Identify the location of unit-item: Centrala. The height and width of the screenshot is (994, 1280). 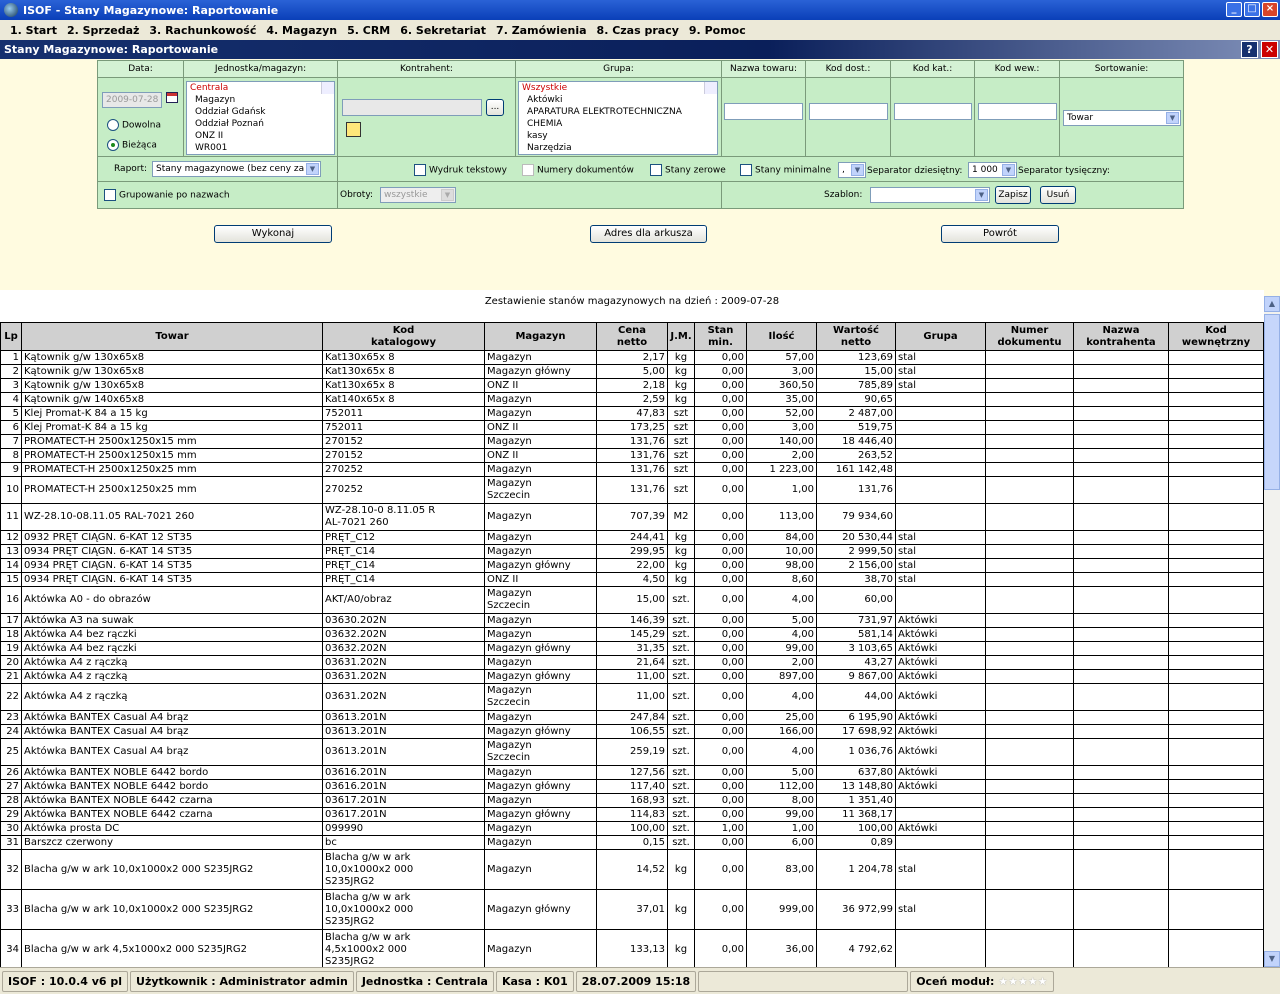
(260, 88).